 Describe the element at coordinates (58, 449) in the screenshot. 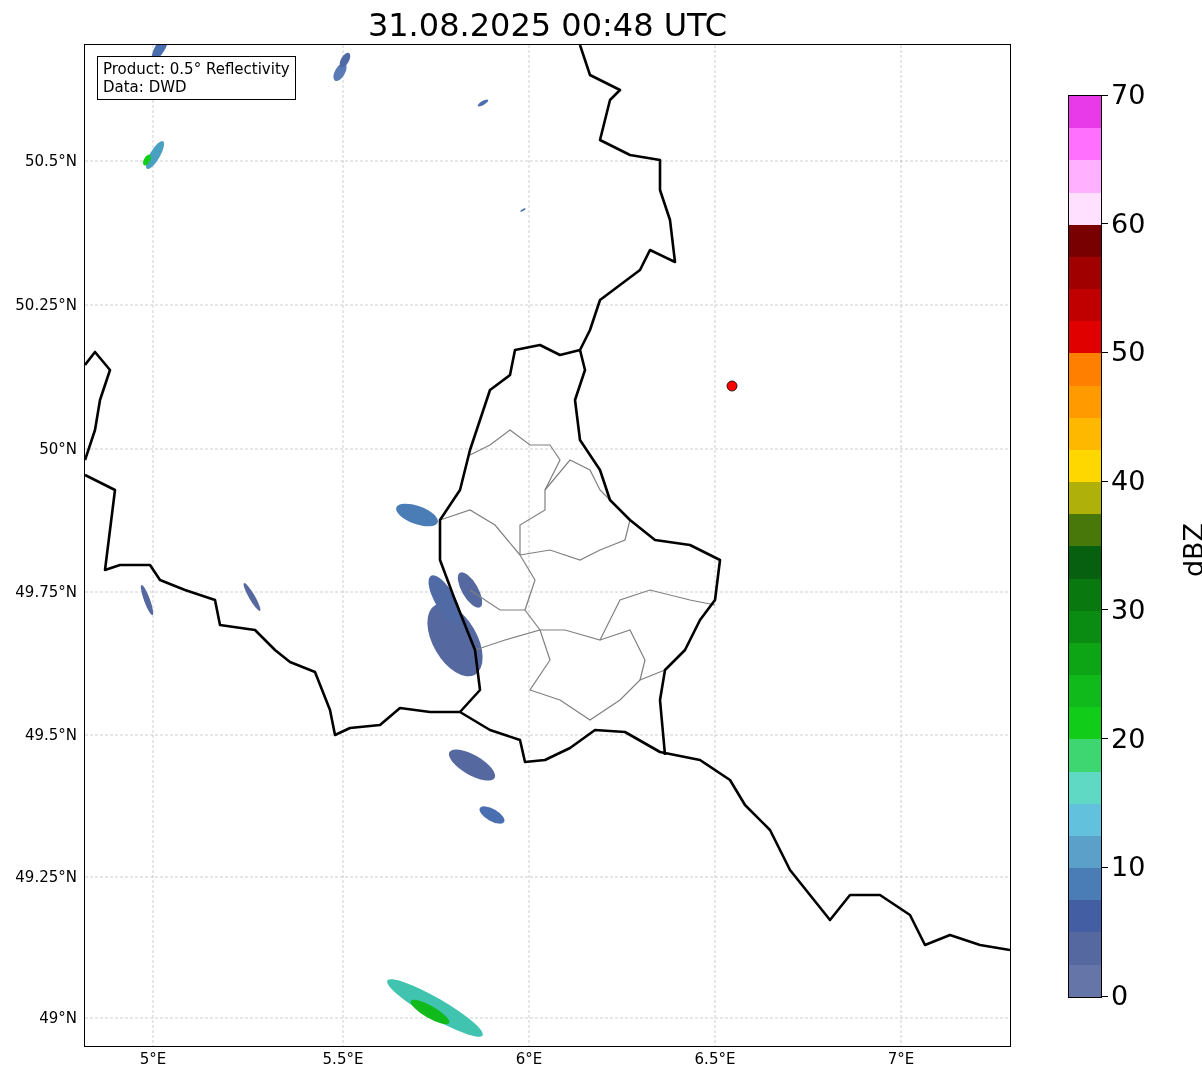

I see `latitude-label: 50°N` at that location.